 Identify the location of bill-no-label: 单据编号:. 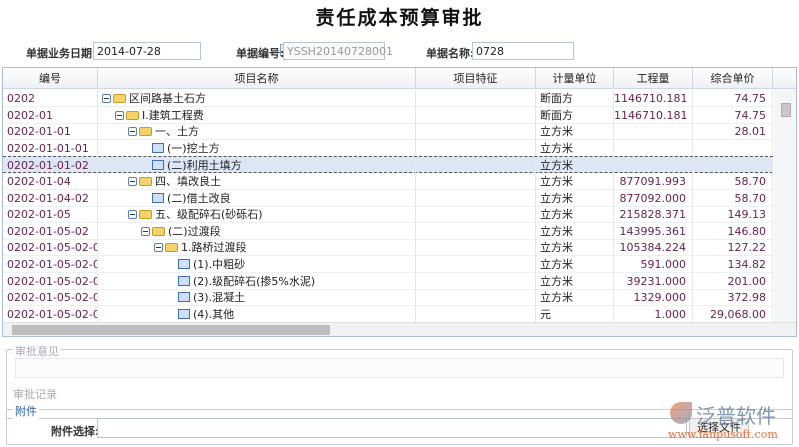
(260, 53).